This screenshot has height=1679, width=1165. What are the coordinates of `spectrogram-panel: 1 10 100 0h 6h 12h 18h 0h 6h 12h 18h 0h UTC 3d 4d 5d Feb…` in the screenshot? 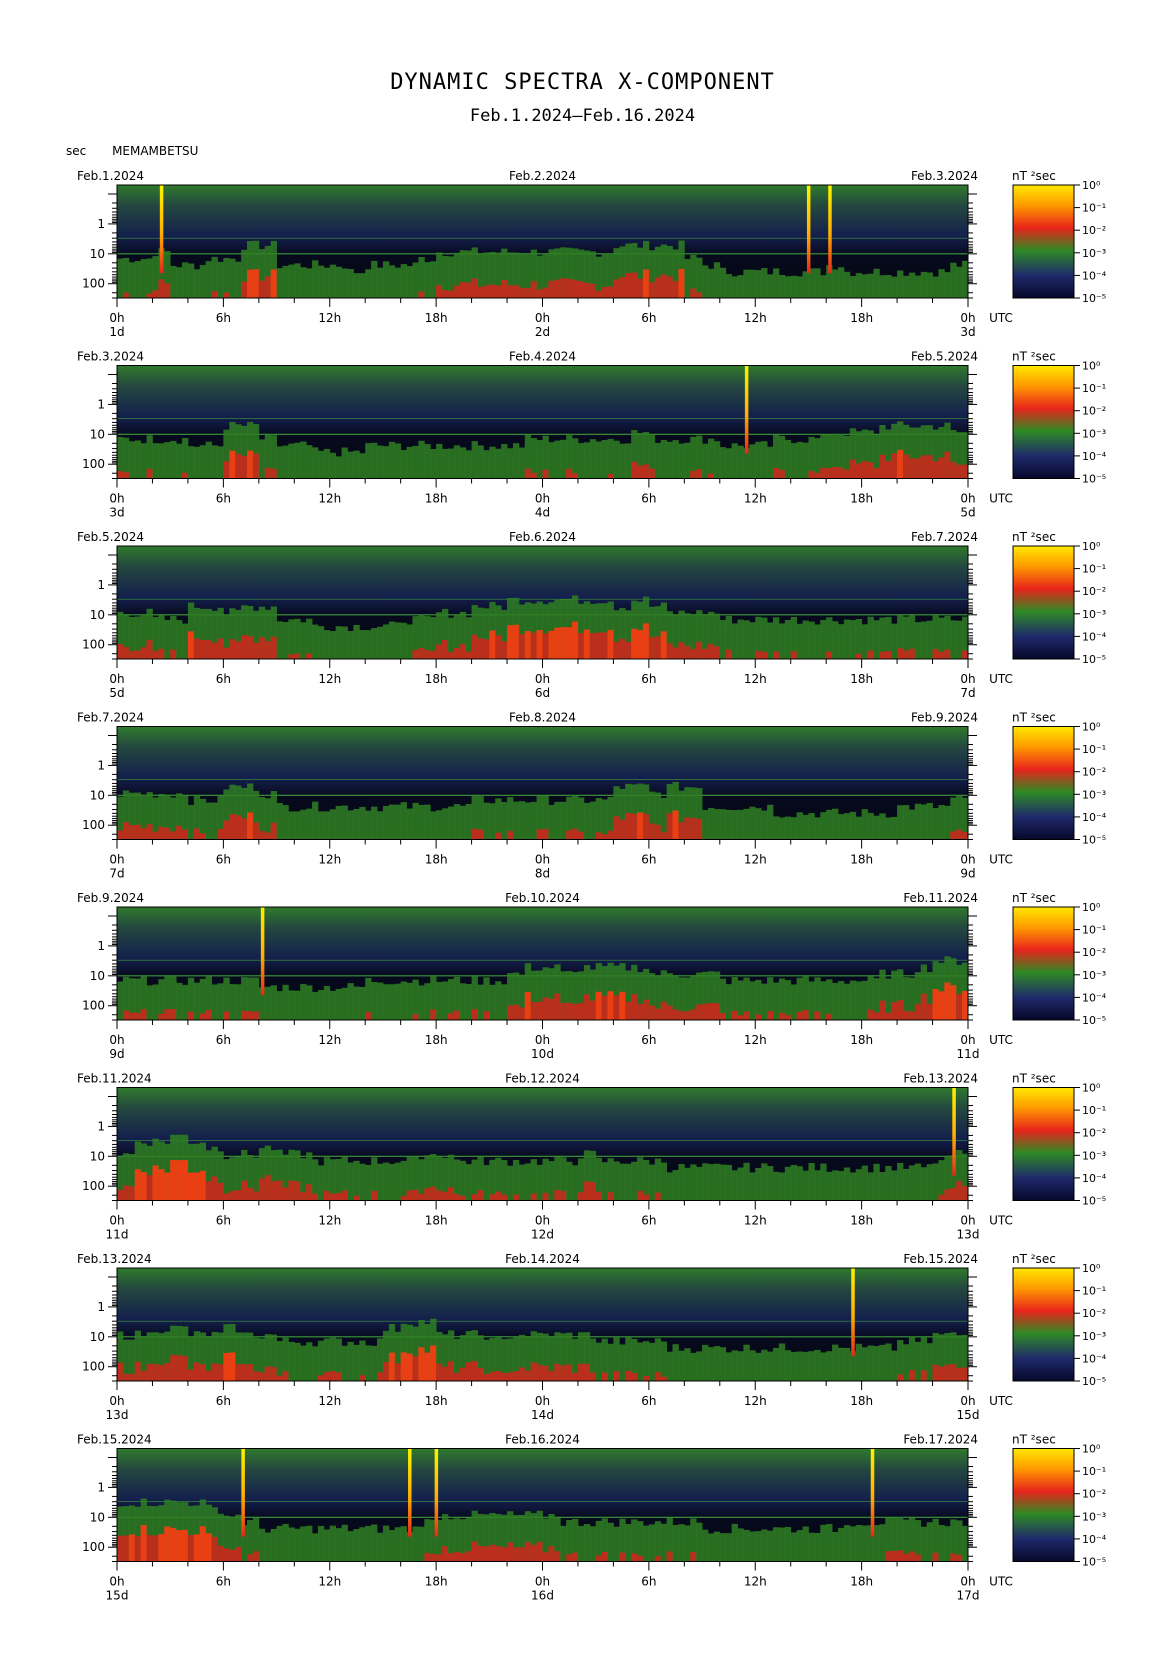 It's located at (592, 435).